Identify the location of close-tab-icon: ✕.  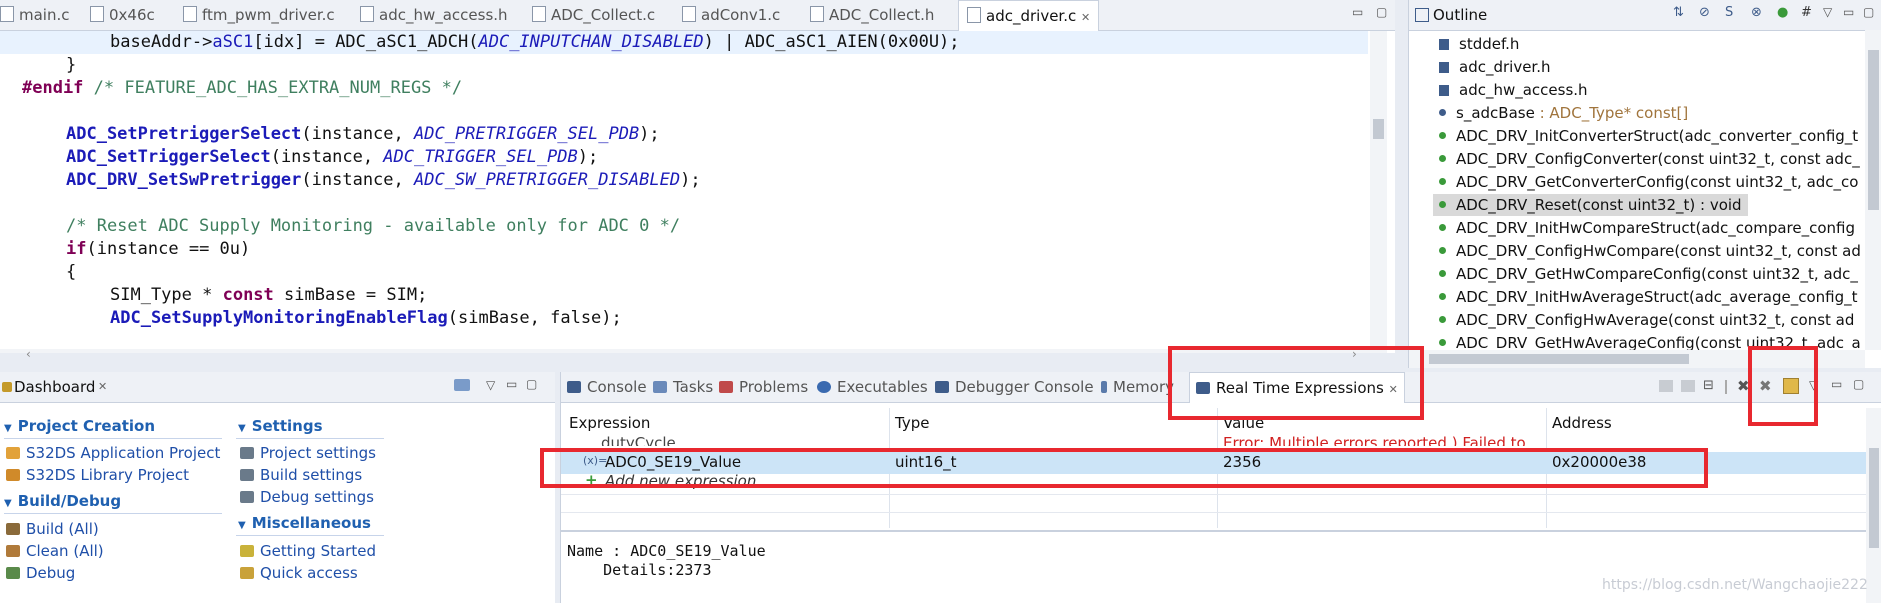
(1085, 17).